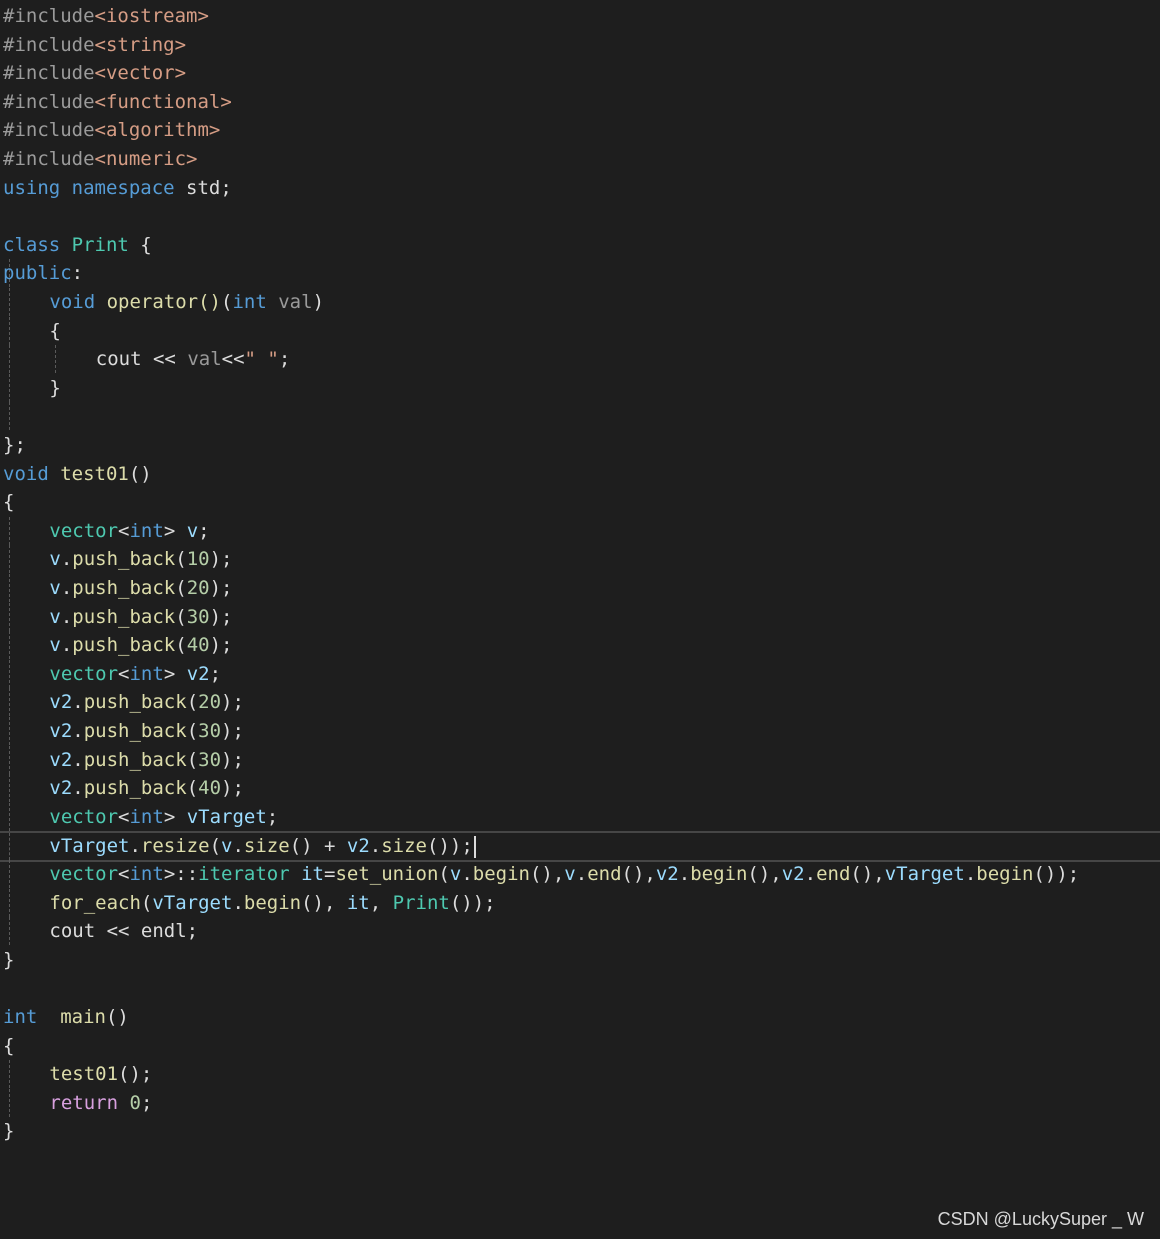  Describe the element at coordinates (198, 616) in the screenshot. I see `code-token: 30` at that location.